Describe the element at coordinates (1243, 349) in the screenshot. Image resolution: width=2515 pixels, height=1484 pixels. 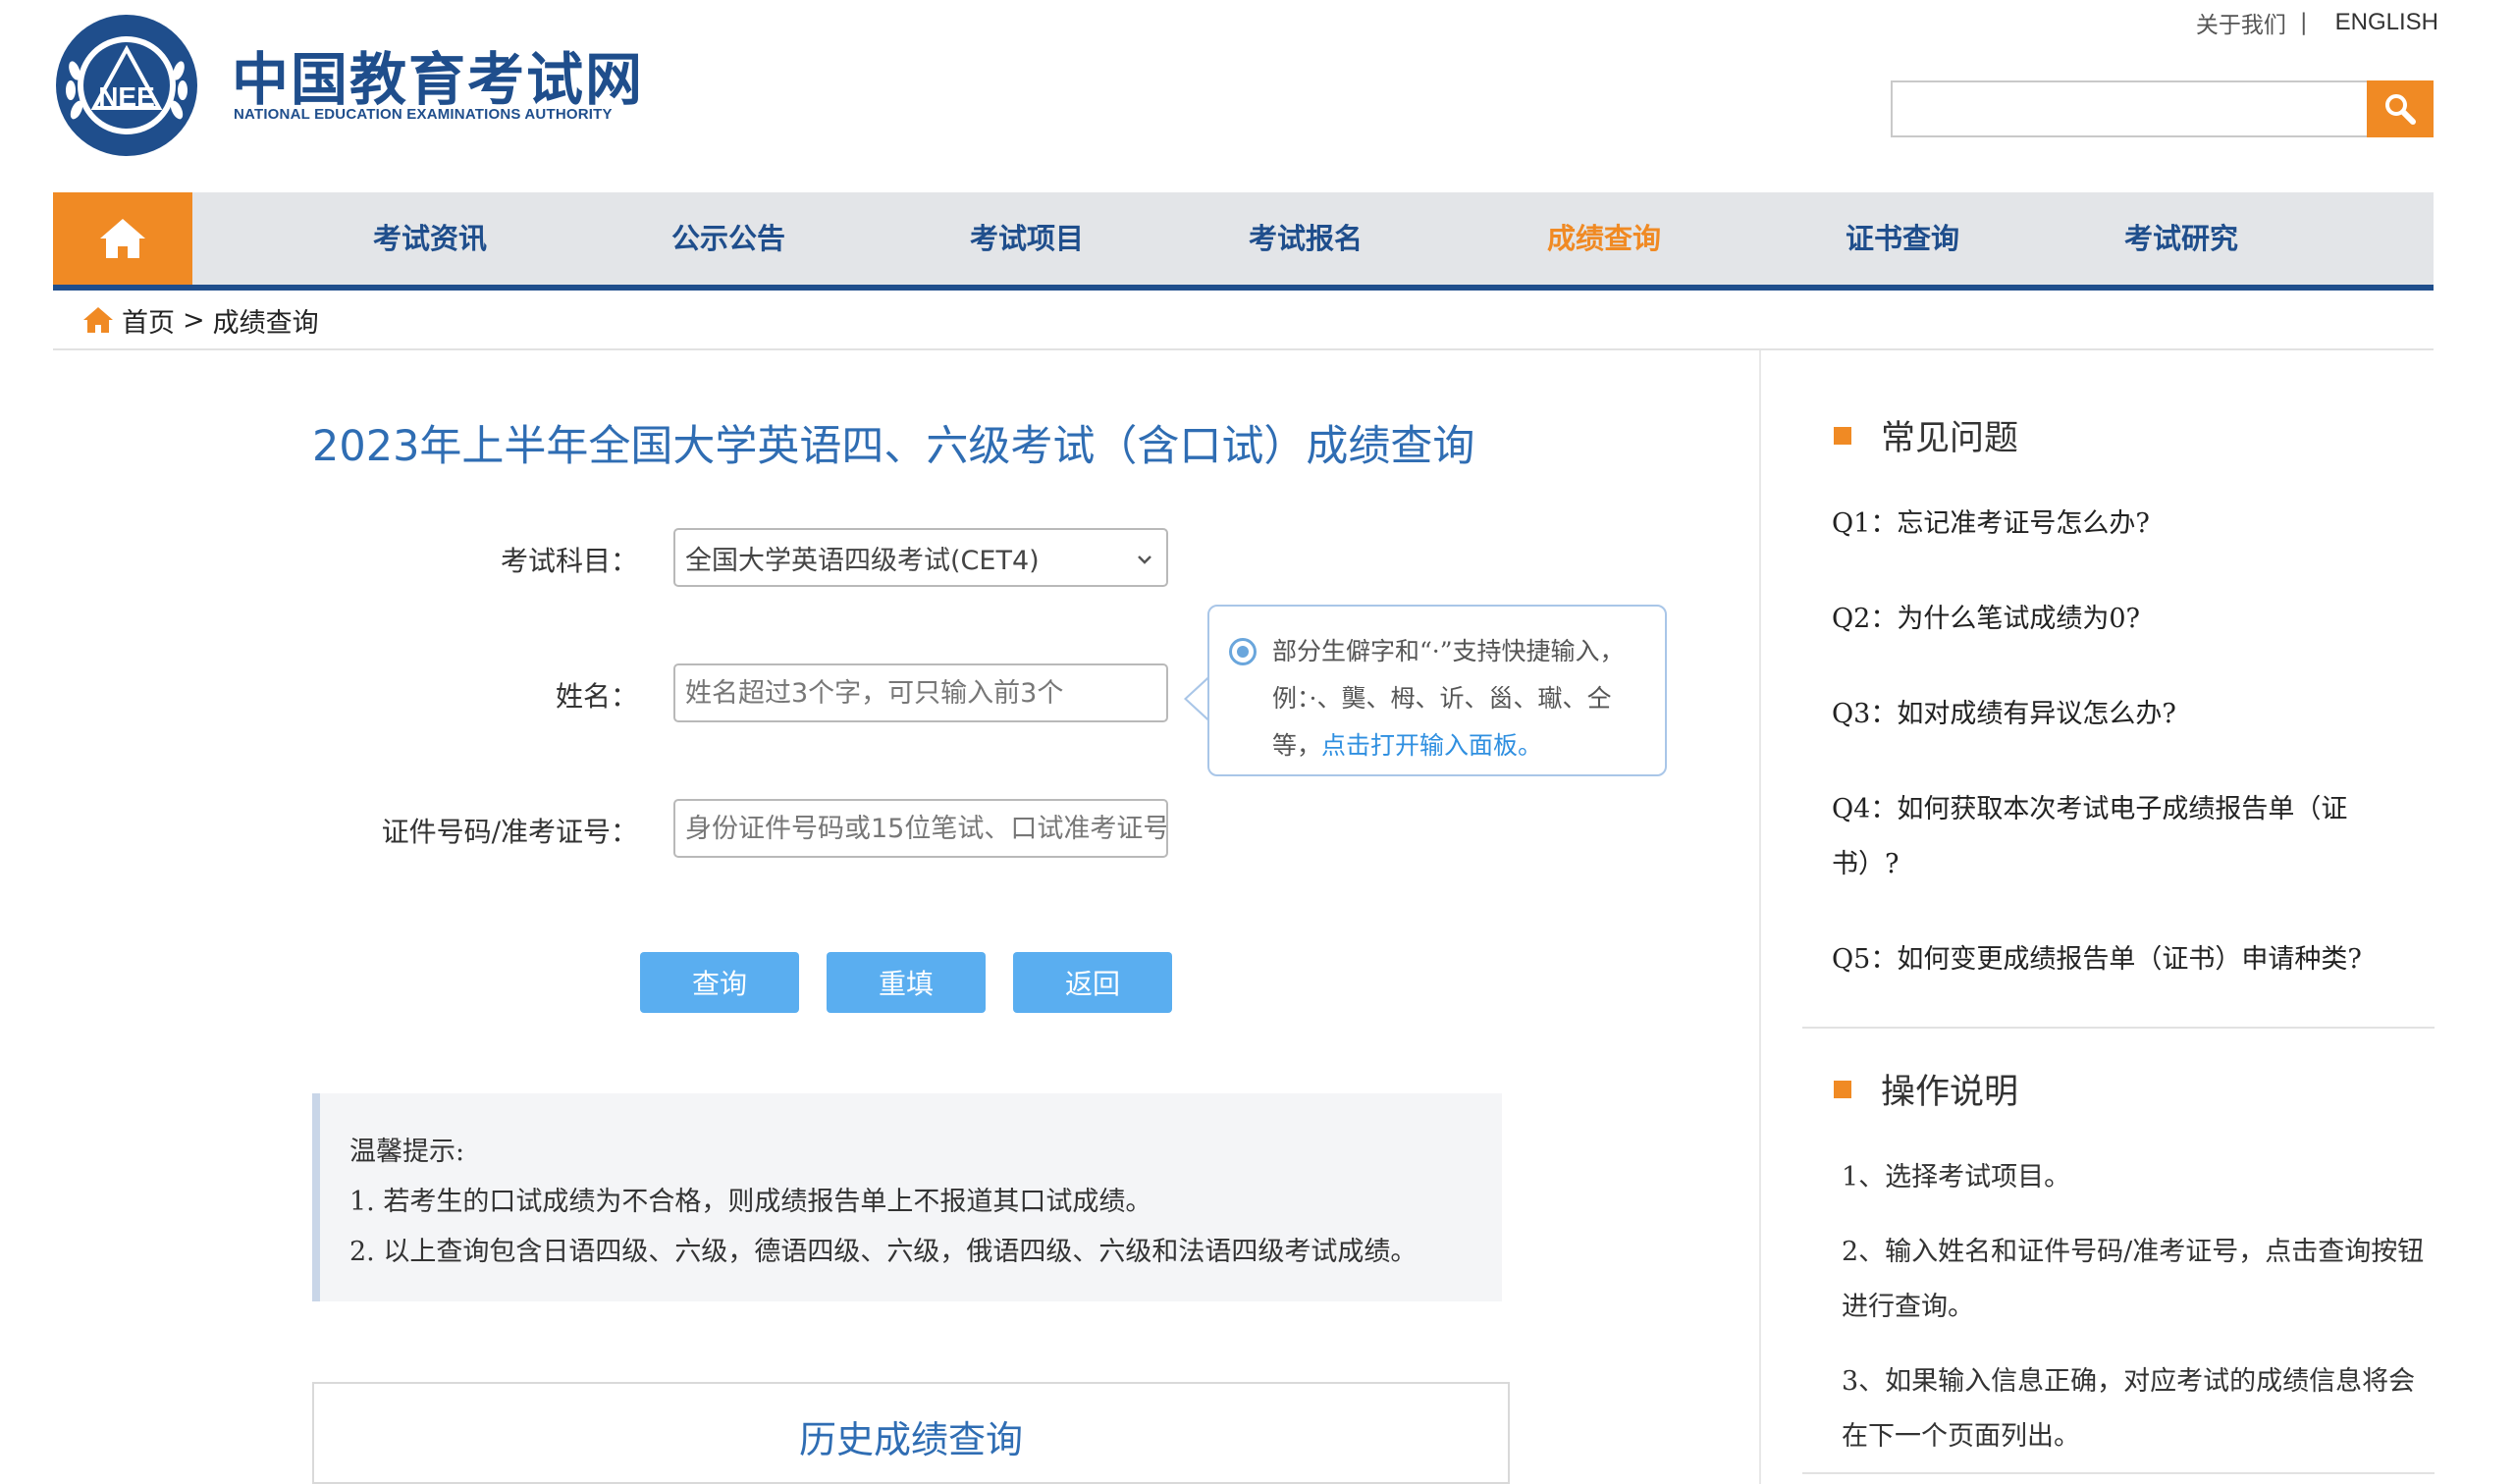
I see `breadcrumb-divider` at that location.